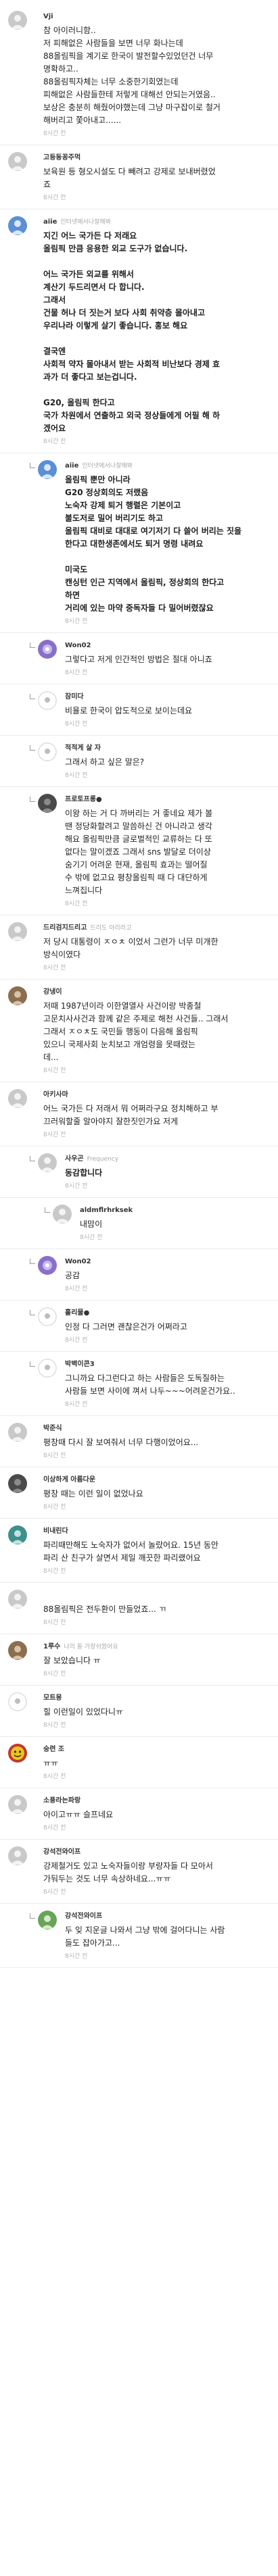 The image size is (278, 2576). I want to click on username: 강냉이, so click(52, 992).